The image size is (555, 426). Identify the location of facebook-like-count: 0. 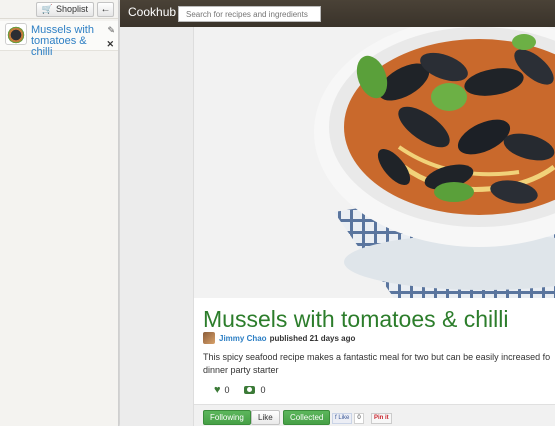
(359, 418).